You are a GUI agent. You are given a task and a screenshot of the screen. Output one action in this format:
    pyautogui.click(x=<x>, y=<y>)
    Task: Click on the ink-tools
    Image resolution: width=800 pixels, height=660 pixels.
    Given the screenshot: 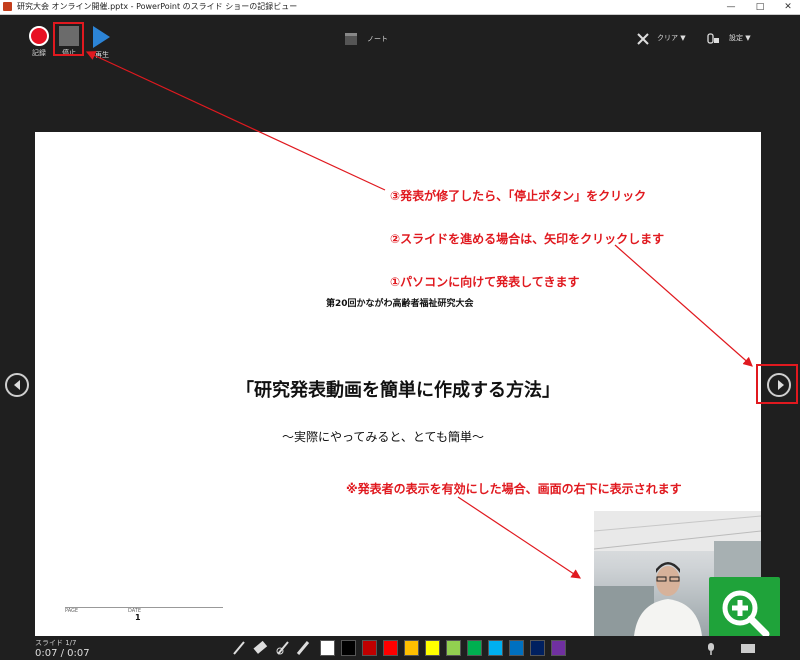 What is the action you would take?
    pyautogui.click(x=271, y=647)
    